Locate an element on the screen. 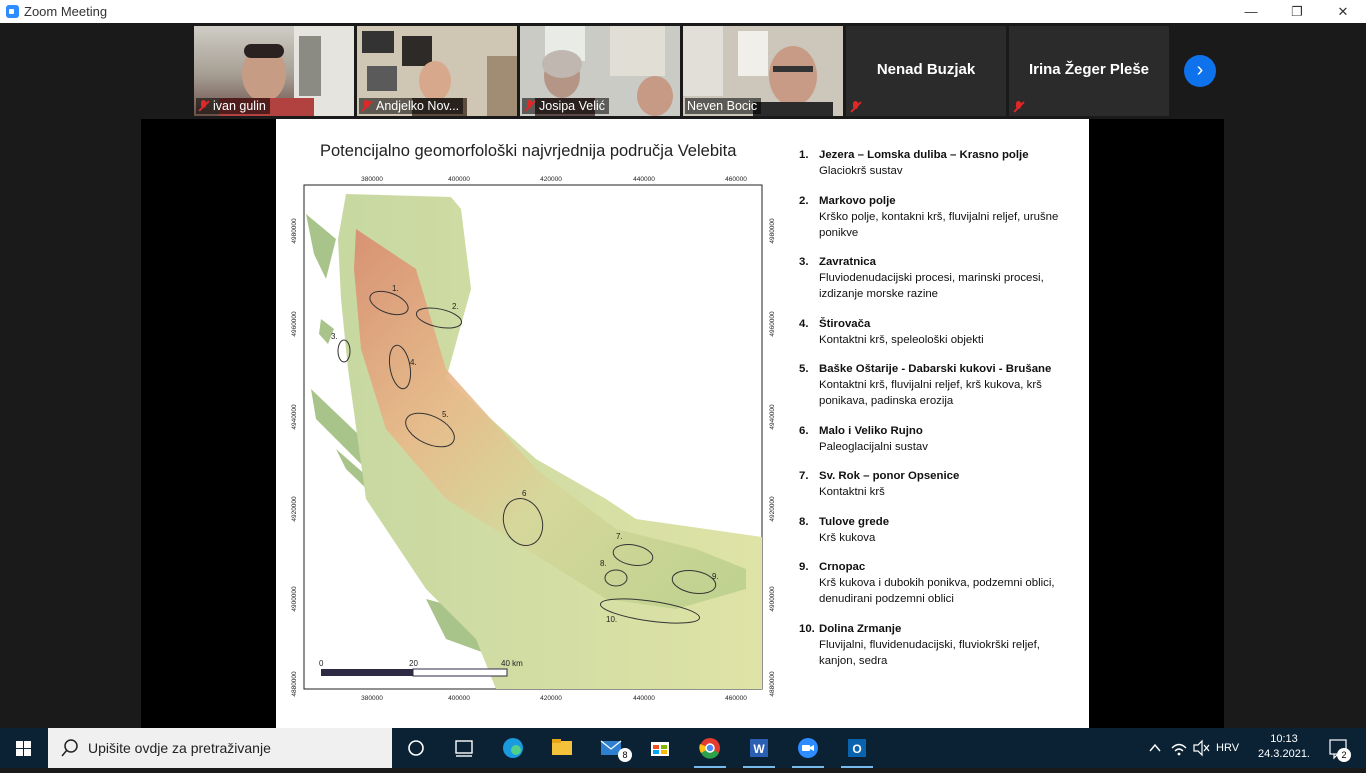 This screenshot has height=773, width=1366. chrome-app-icon is located at coordinates (710, 748).